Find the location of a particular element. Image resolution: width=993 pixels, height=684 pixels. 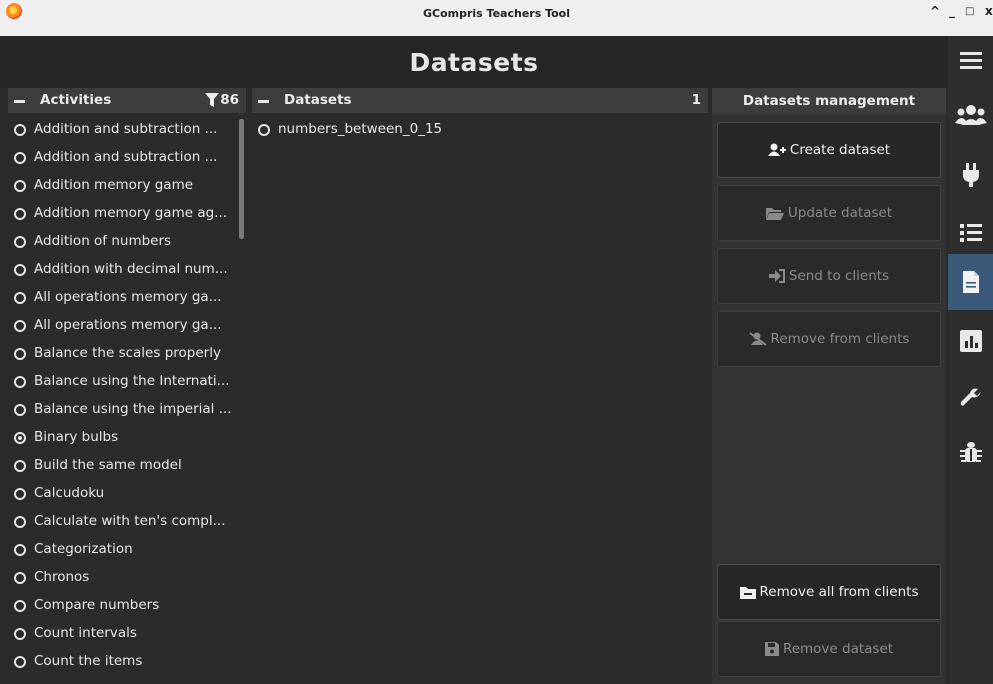

activities-scrollbar is located at coordinates (241, 179).